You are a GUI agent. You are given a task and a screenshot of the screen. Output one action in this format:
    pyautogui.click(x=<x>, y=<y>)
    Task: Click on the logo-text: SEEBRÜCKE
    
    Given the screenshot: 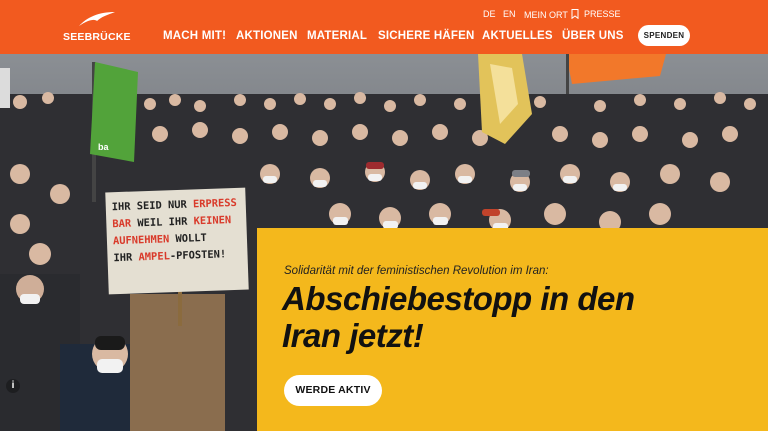 What is the action you would take?
    pyautogui.click(x=97, y=37)
    